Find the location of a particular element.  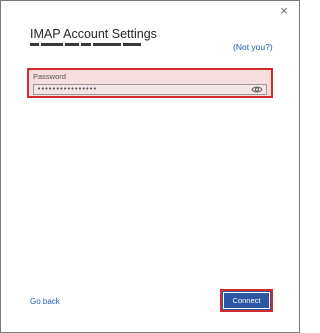

dialog-title: IMAP Account Settings is located at coordinates (93, 34).